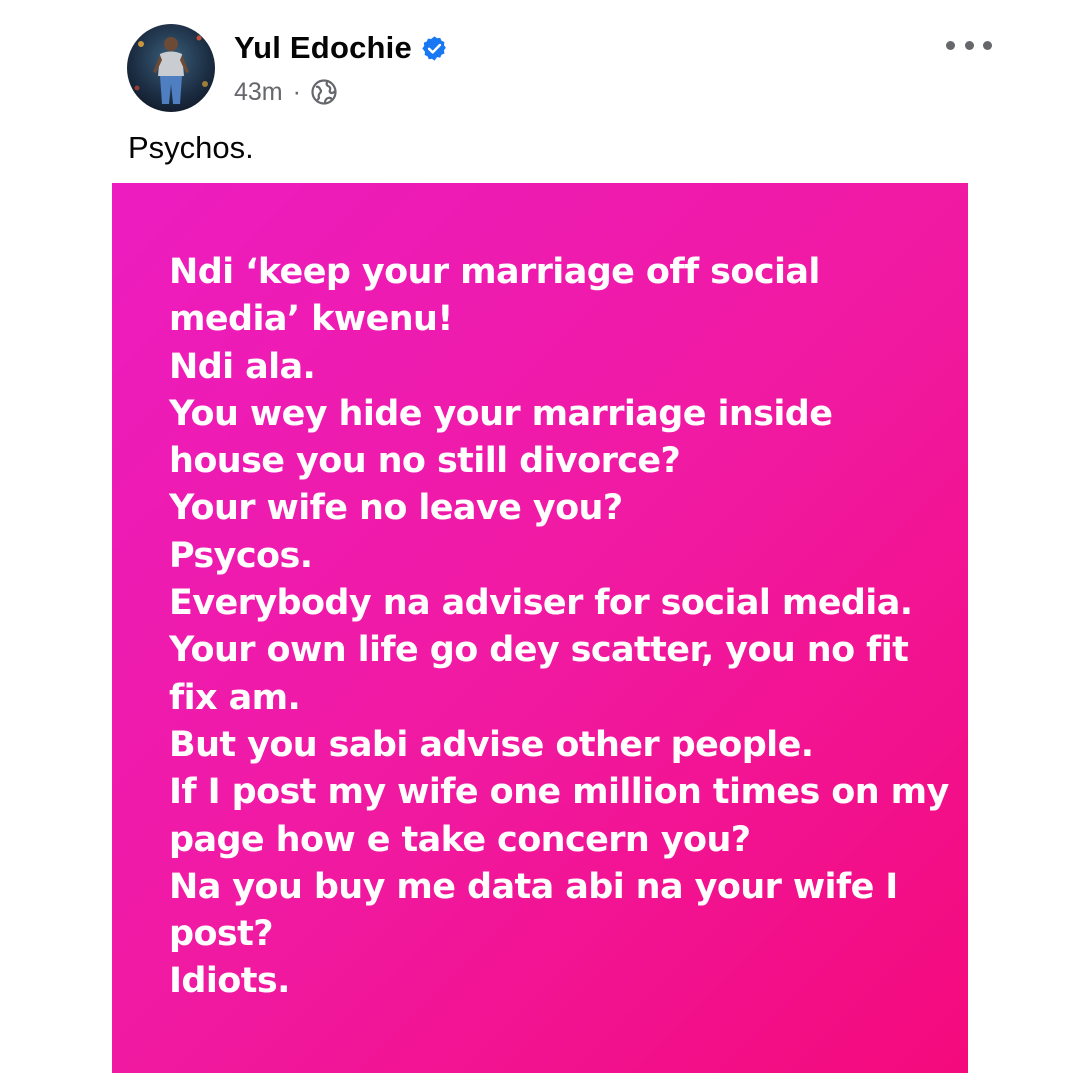  What do you see at coordinates (425, 461) in the screenshot?
I see `image-text-line: house you no still divorce?` at bounding box center [425, 461].